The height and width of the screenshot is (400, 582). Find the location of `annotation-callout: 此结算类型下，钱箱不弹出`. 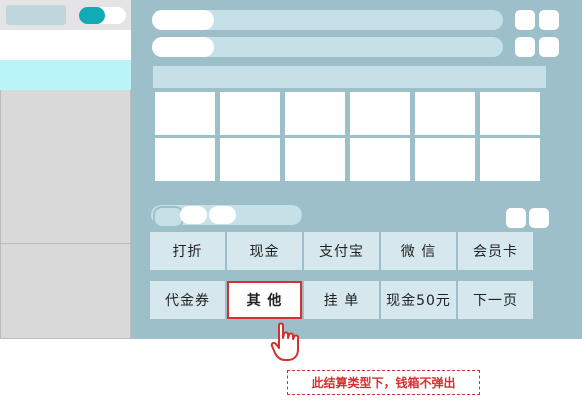

annotation-callout: 此结算类型下，钱箱不弹出 is located at coordinates (383, 382).